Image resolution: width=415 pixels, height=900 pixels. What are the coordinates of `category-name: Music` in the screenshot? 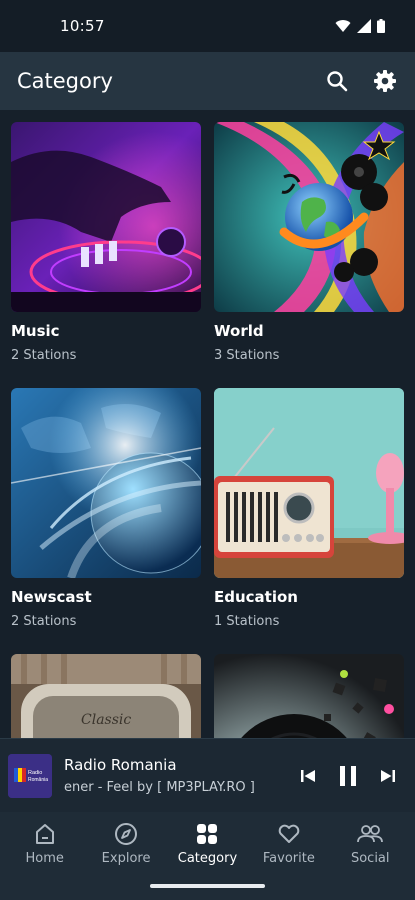 It's located at (35, 331).